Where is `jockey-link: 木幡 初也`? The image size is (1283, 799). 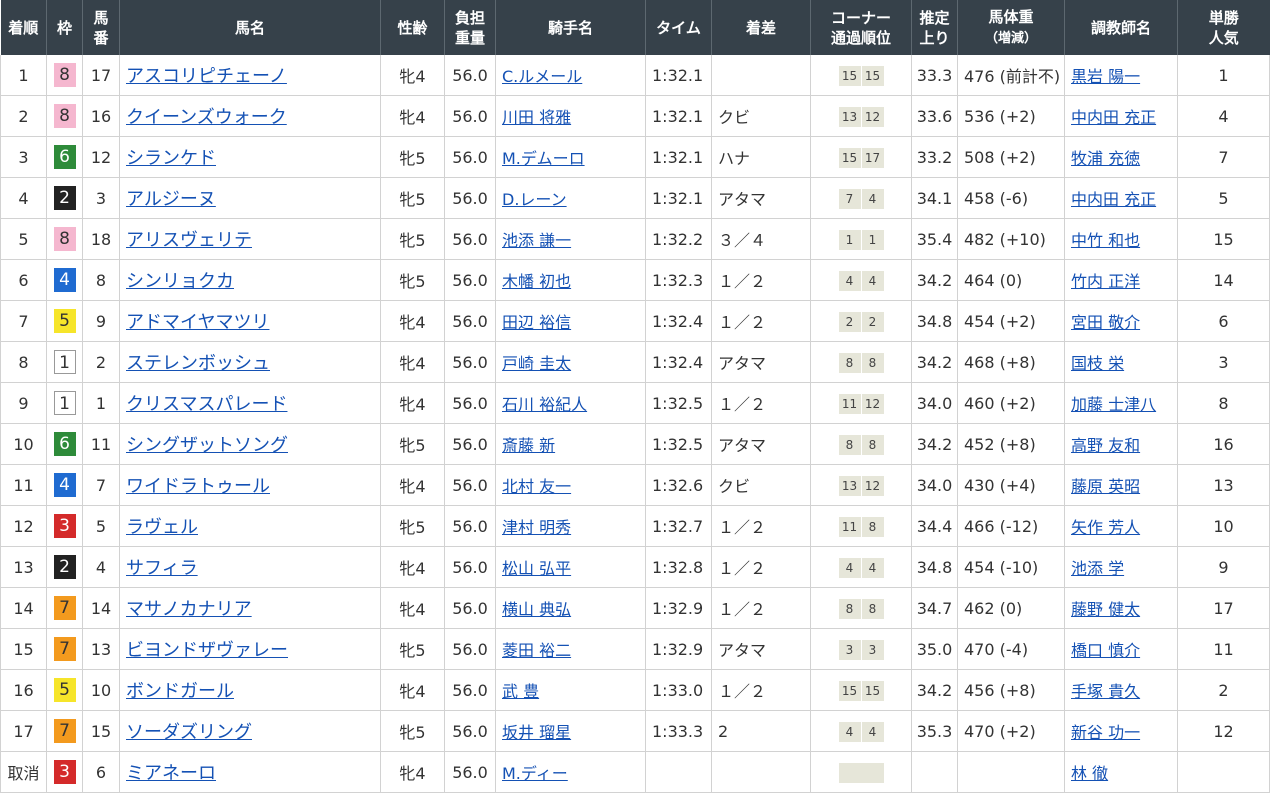 jockey-link: 木幡 初也 is located at coordinates (536, 281).